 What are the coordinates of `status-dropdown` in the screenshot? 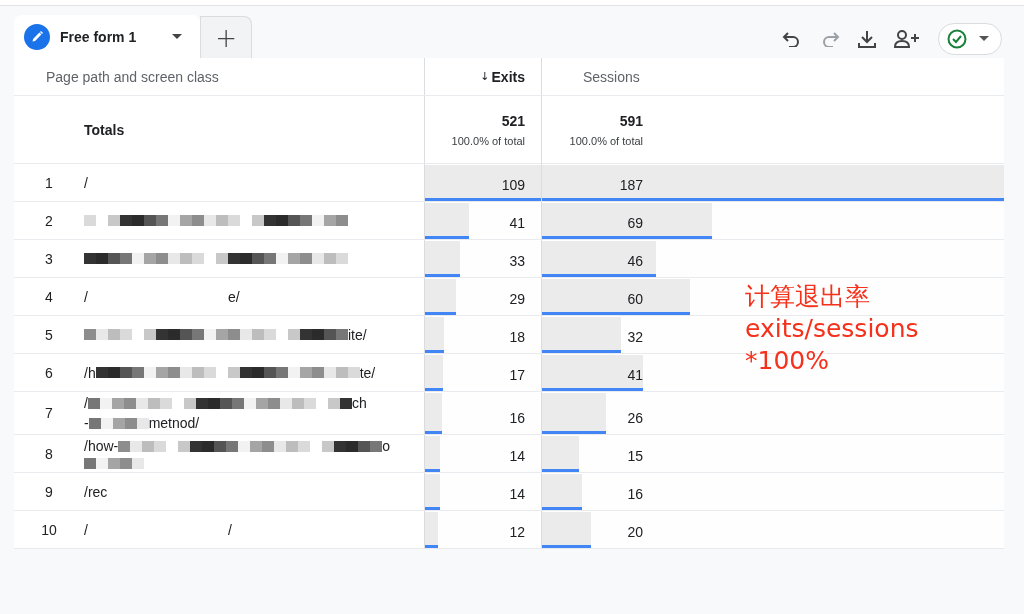 It's located at (970, 38).